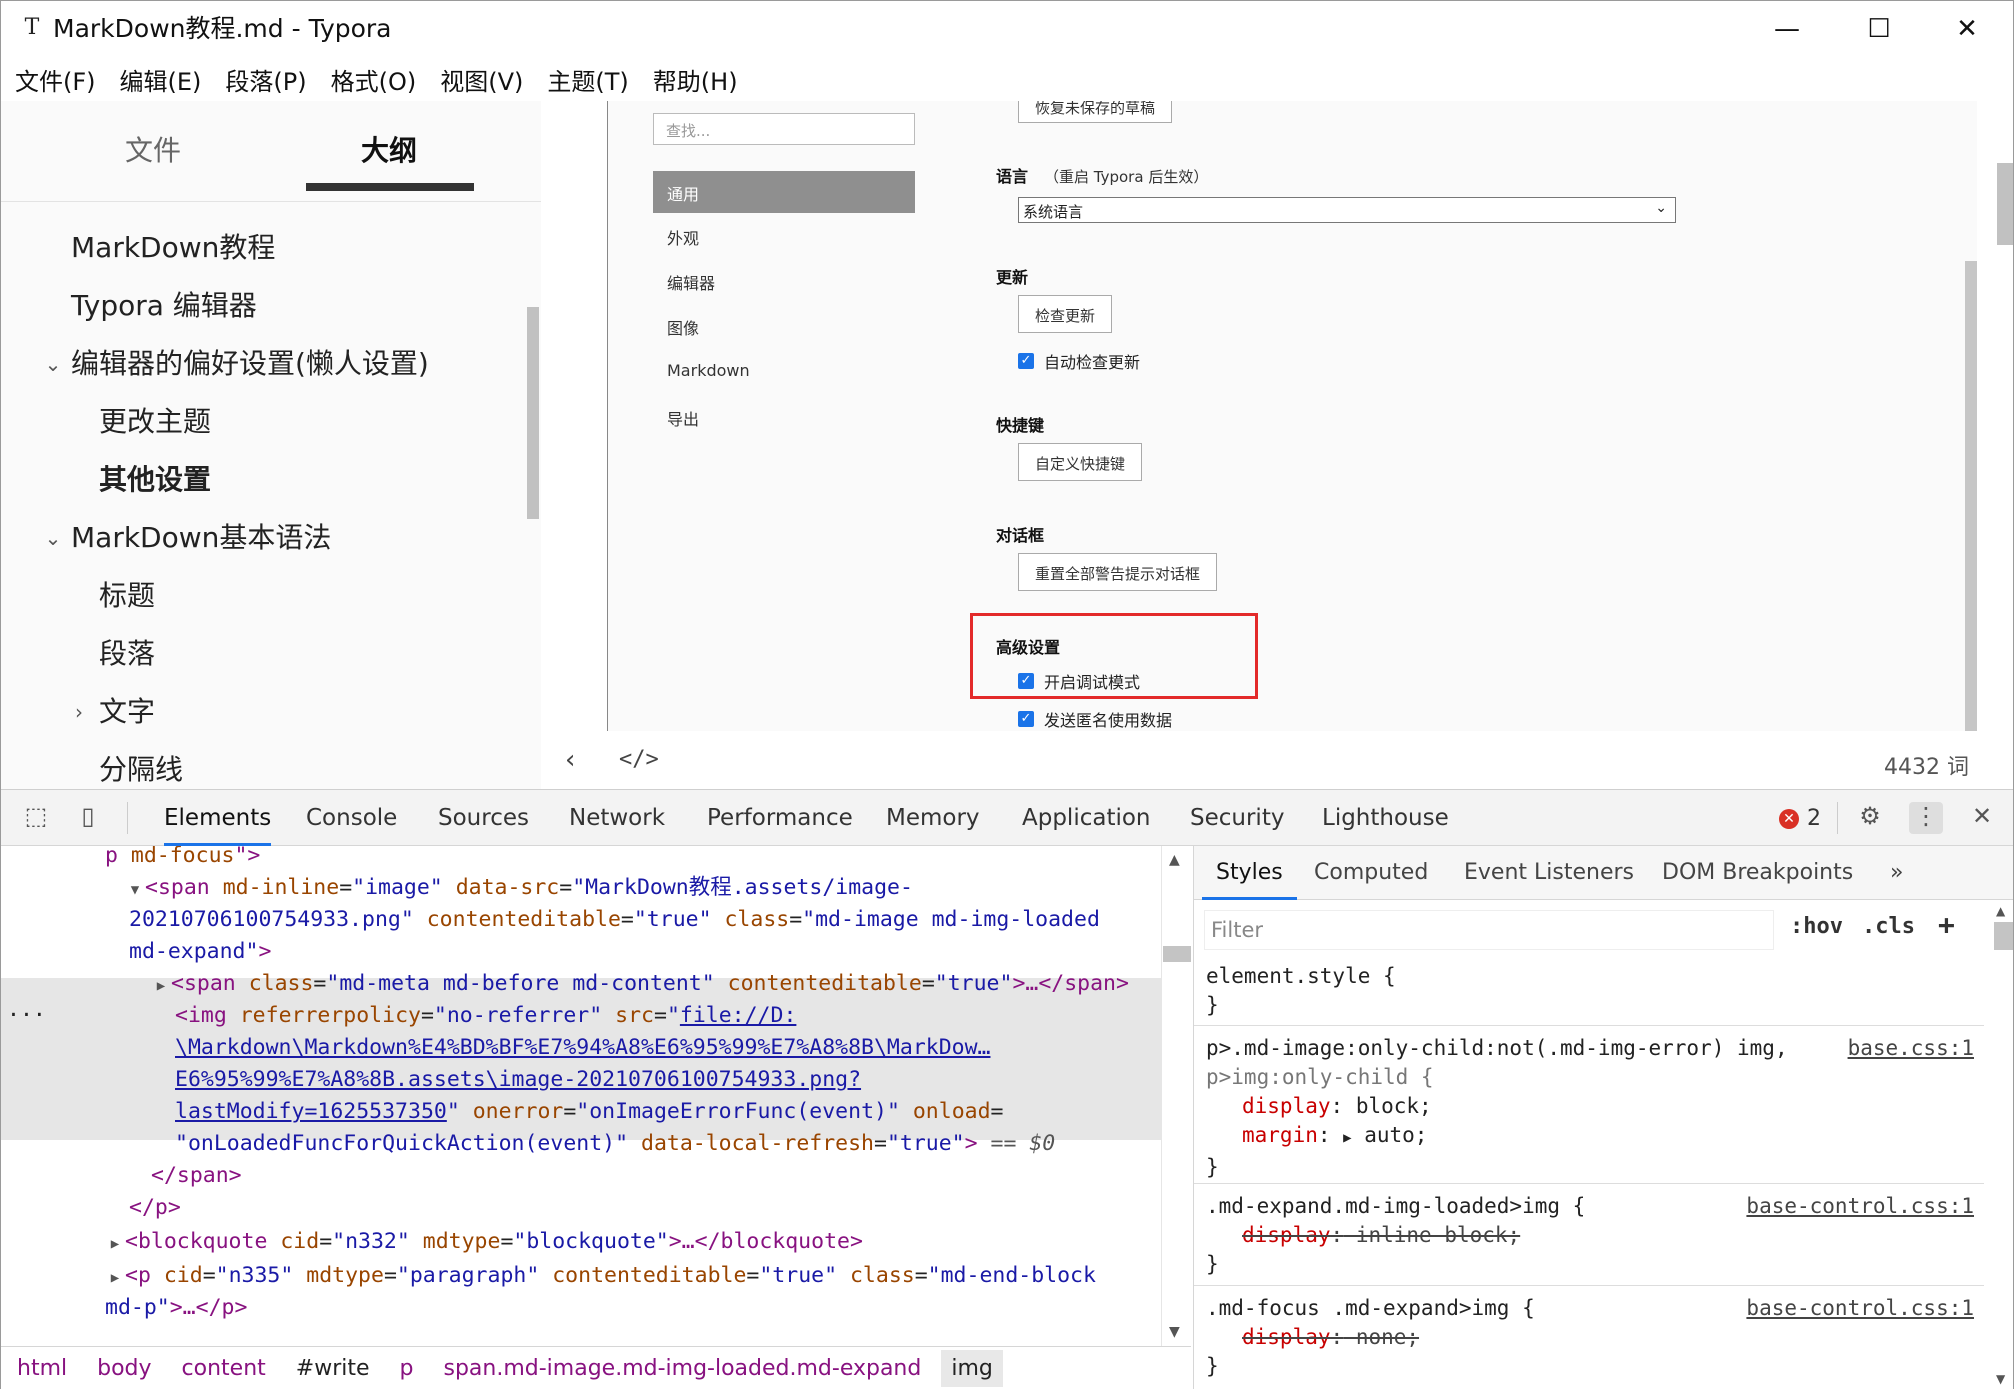 This screenshot has width=2014, height=1389. What do you see at coordinates (1911, 1048) in the screenshot?
I see `source-link: base.css:1` at bounding box center [1911, 1048].